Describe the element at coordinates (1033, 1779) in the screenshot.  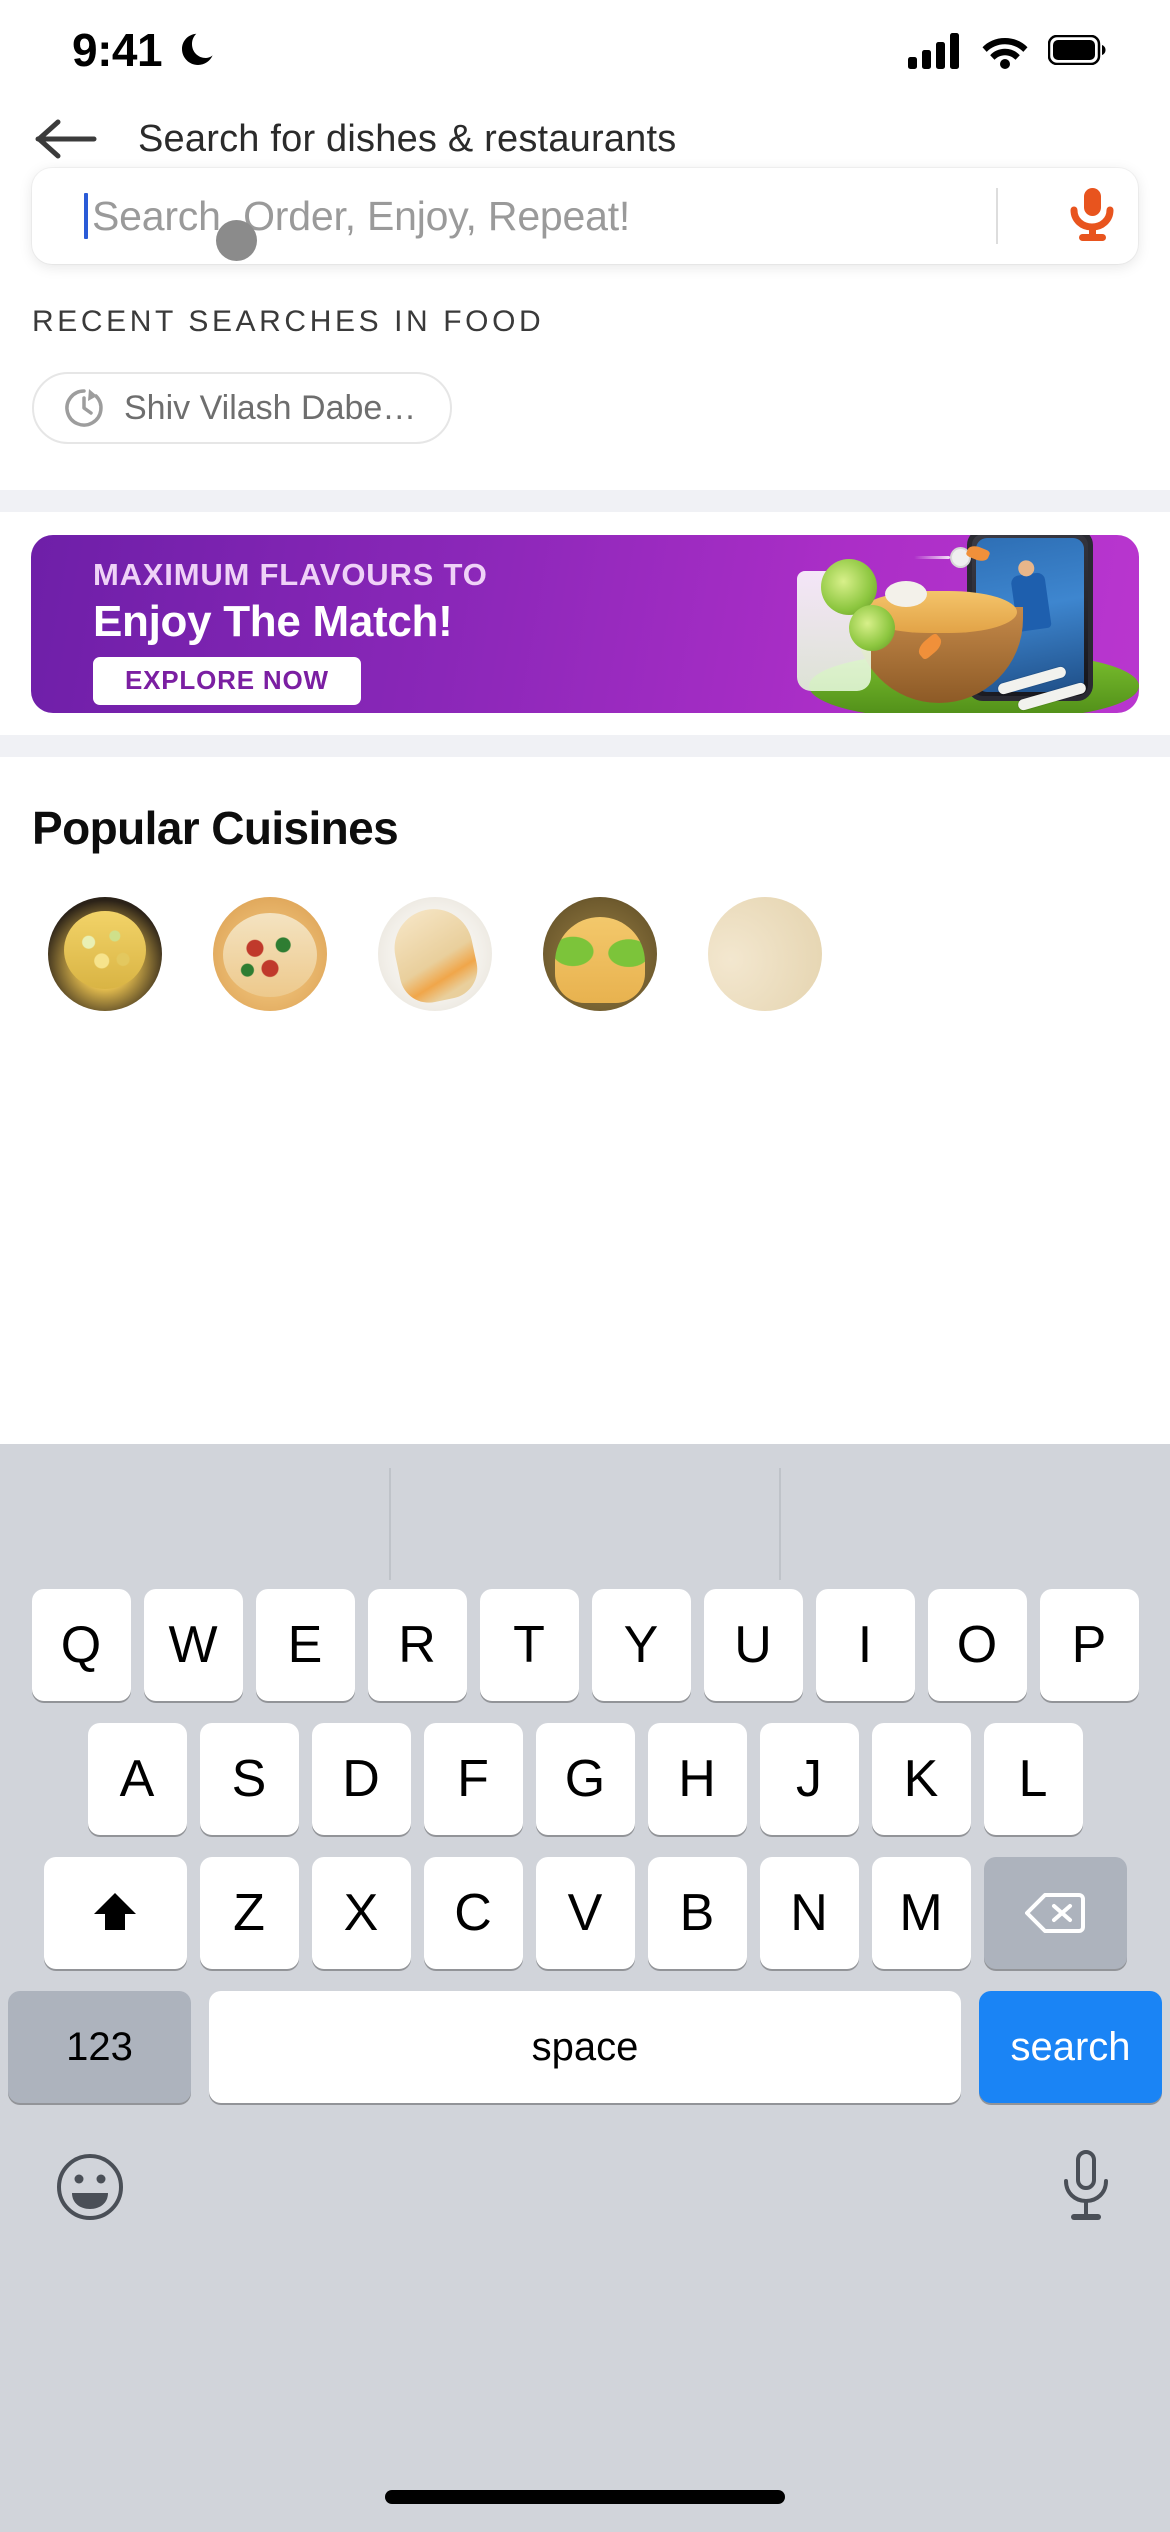
I see `key-l: L` at that location.